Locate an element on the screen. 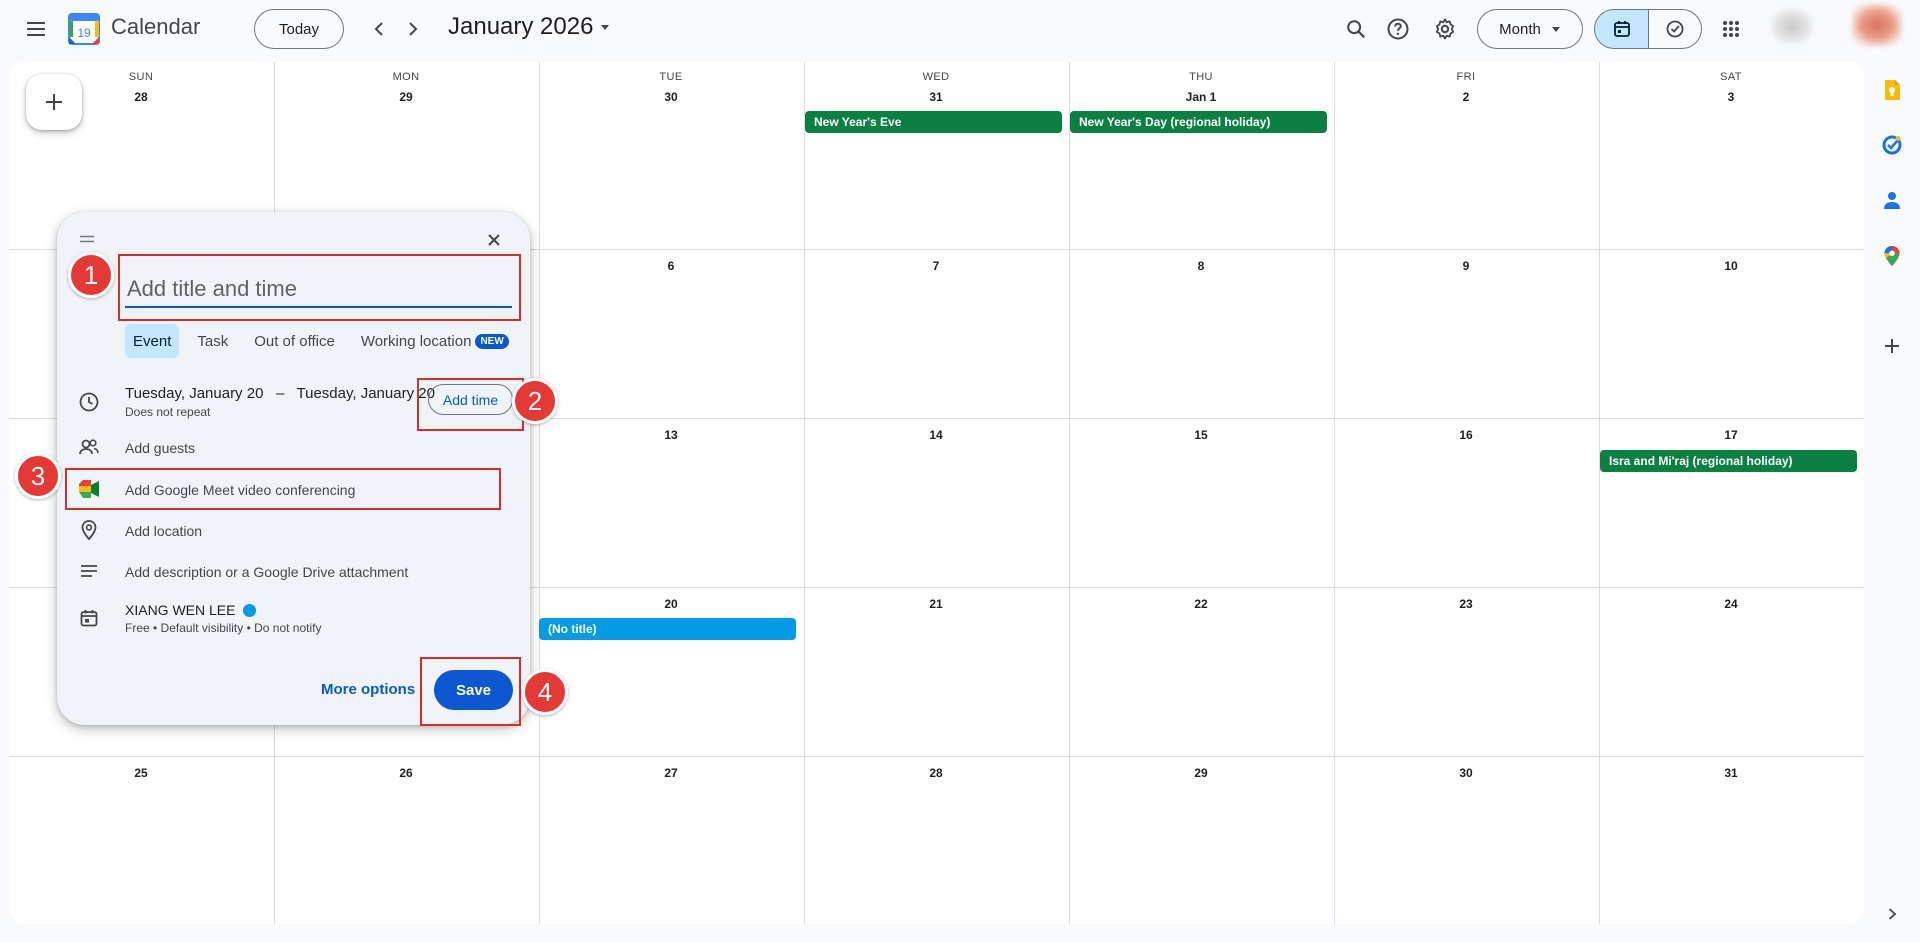  day-number: 27 is located at coordinates (671, 773).